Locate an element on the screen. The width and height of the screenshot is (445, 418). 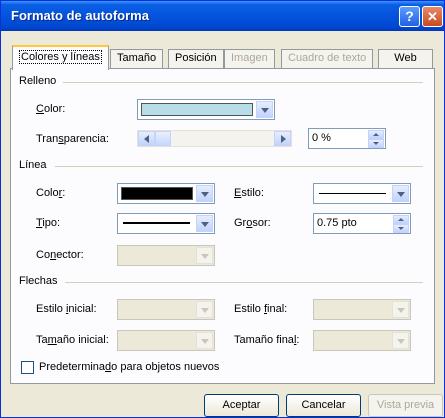
fill-color-label: Color: is located at coordinates (51, 109).